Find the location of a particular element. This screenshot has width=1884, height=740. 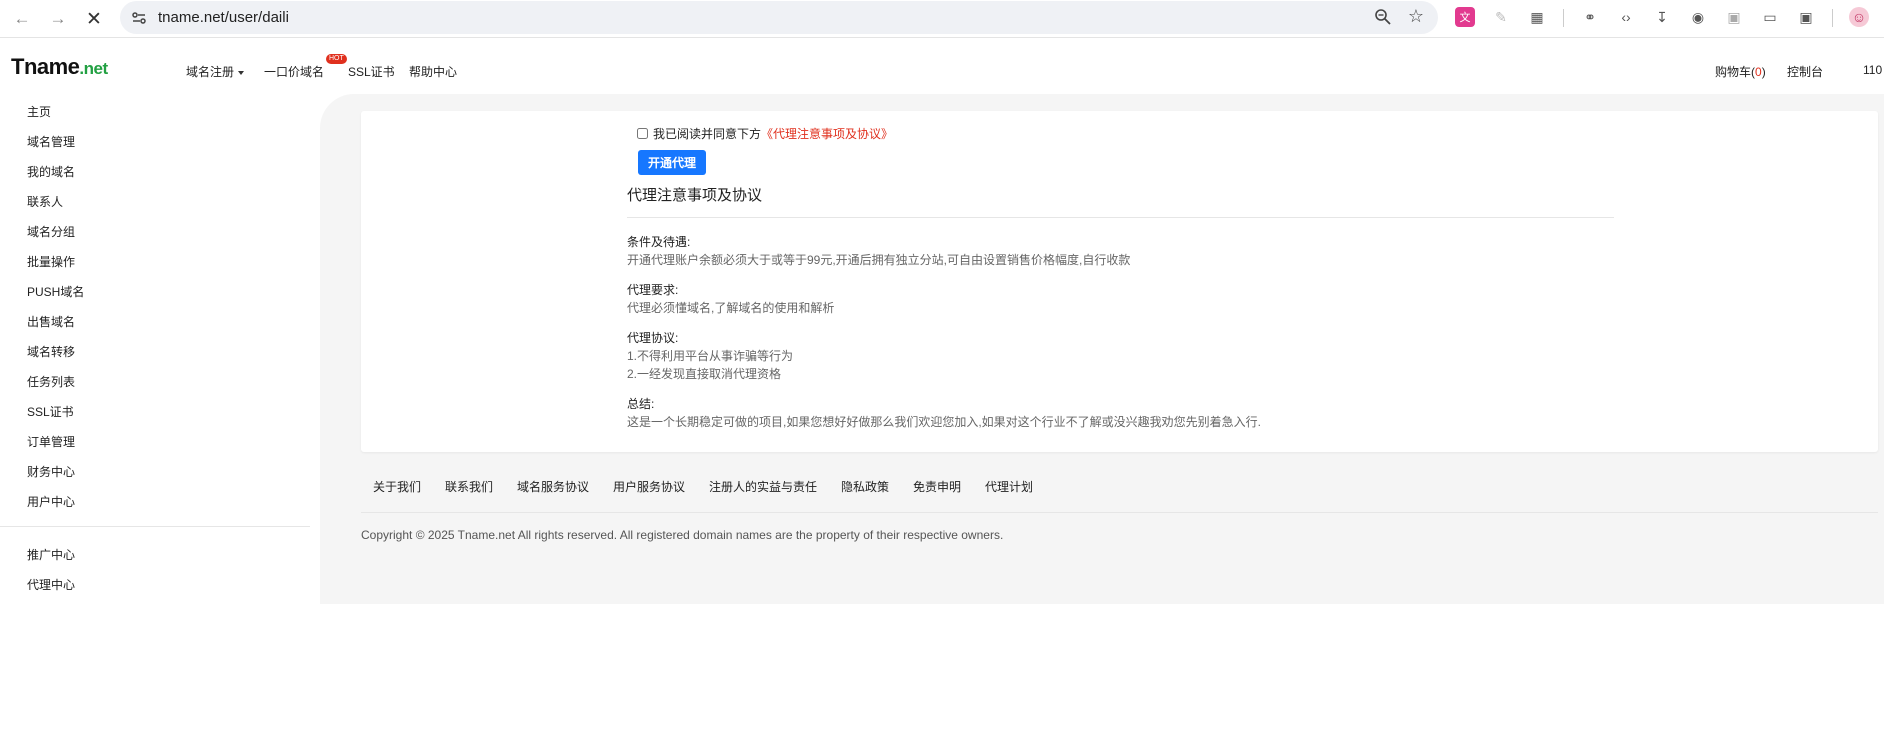

section-text: 1.不得利用平台从事诈骗等行为 is located at coordinates (710, 356).